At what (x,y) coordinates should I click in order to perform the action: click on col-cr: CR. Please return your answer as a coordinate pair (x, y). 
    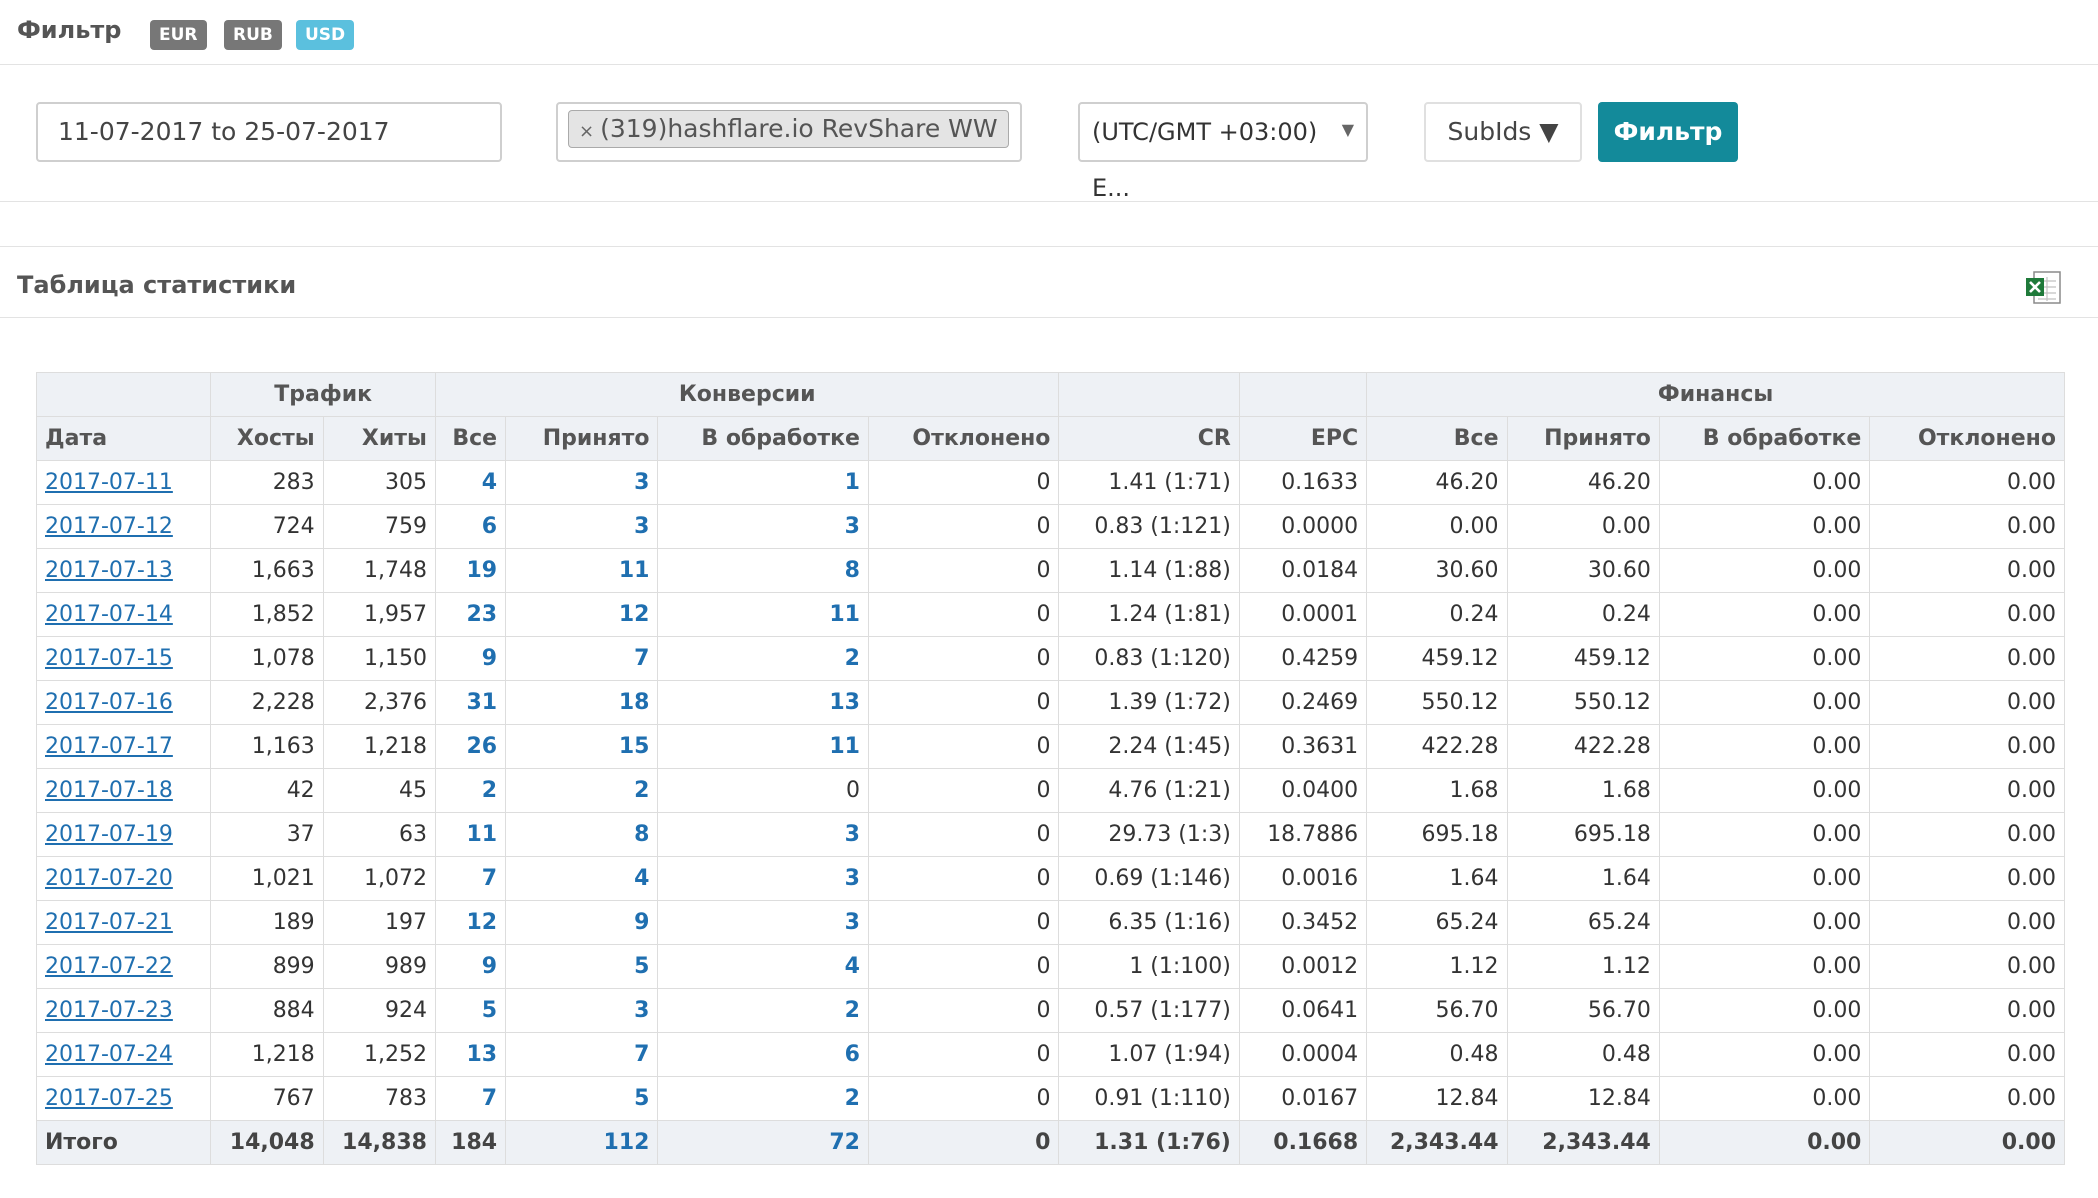
    Looking at the image, I should click on (1149, 438).